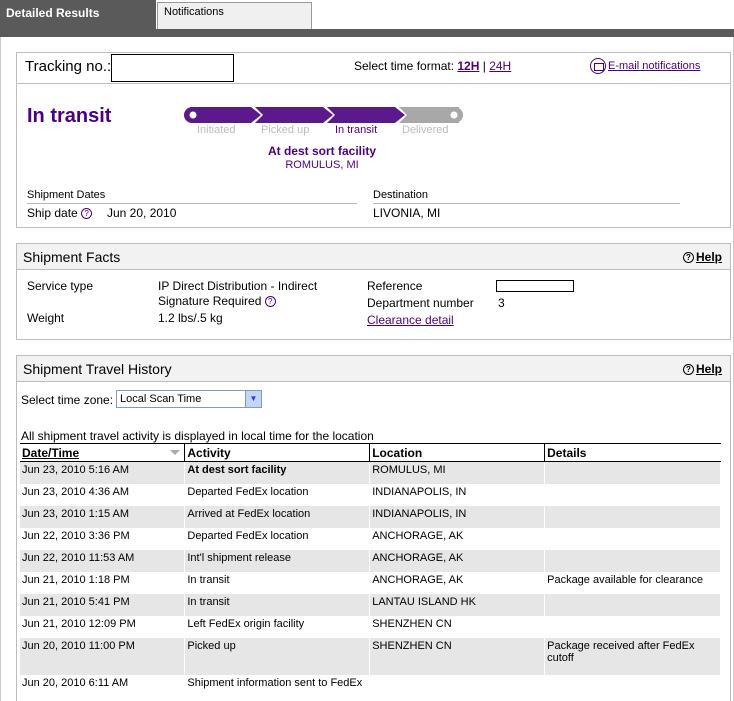  I want to click on column-header-label: Date/Time, so click(51, 452).